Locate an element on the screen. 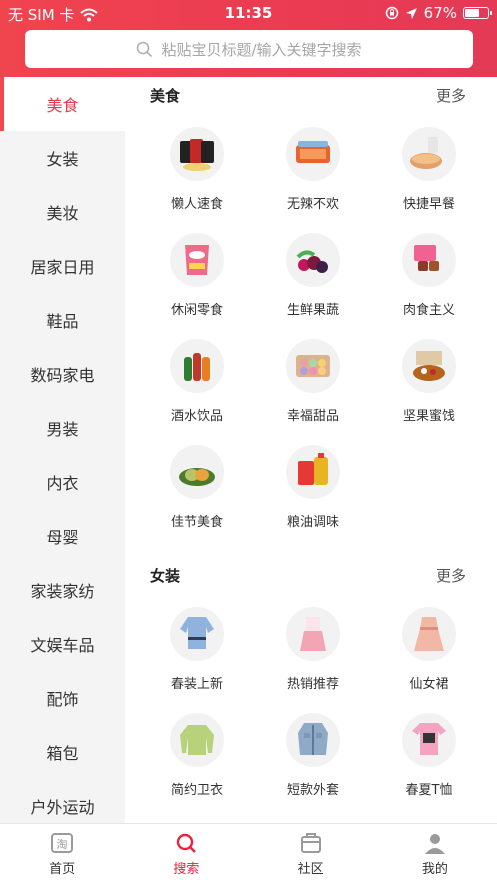 The width and height of the screenshot is (497, 883). category-item: 懒人速食 is located at coordinates (197, 166).